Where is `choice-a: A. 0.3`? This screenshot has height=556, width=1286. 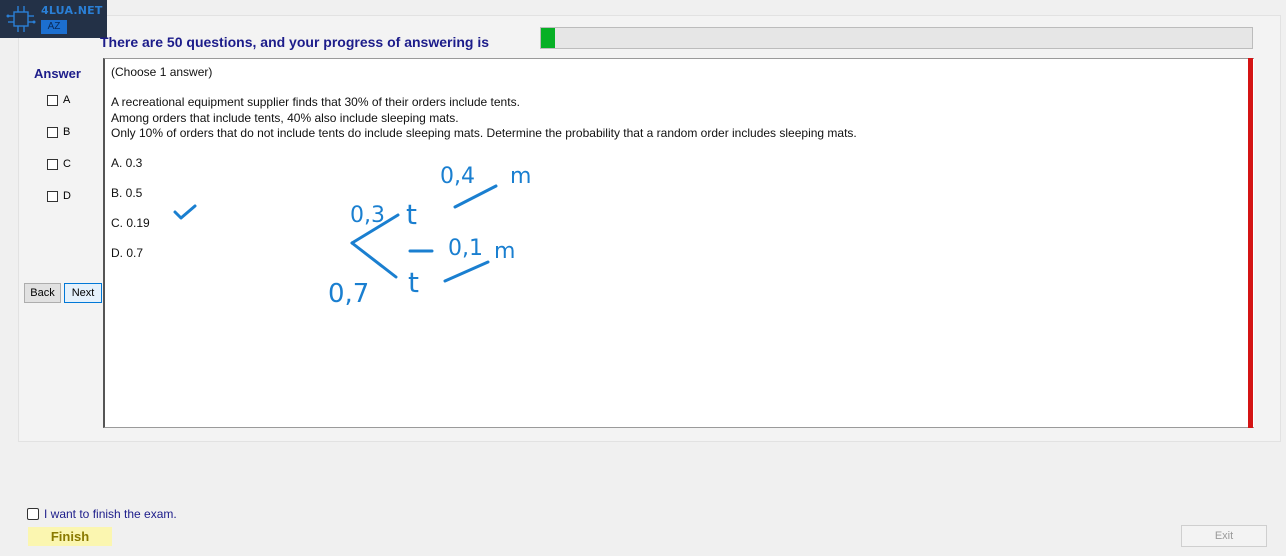 choice-a: A. 0.3 is located at coordinates (127, 163).